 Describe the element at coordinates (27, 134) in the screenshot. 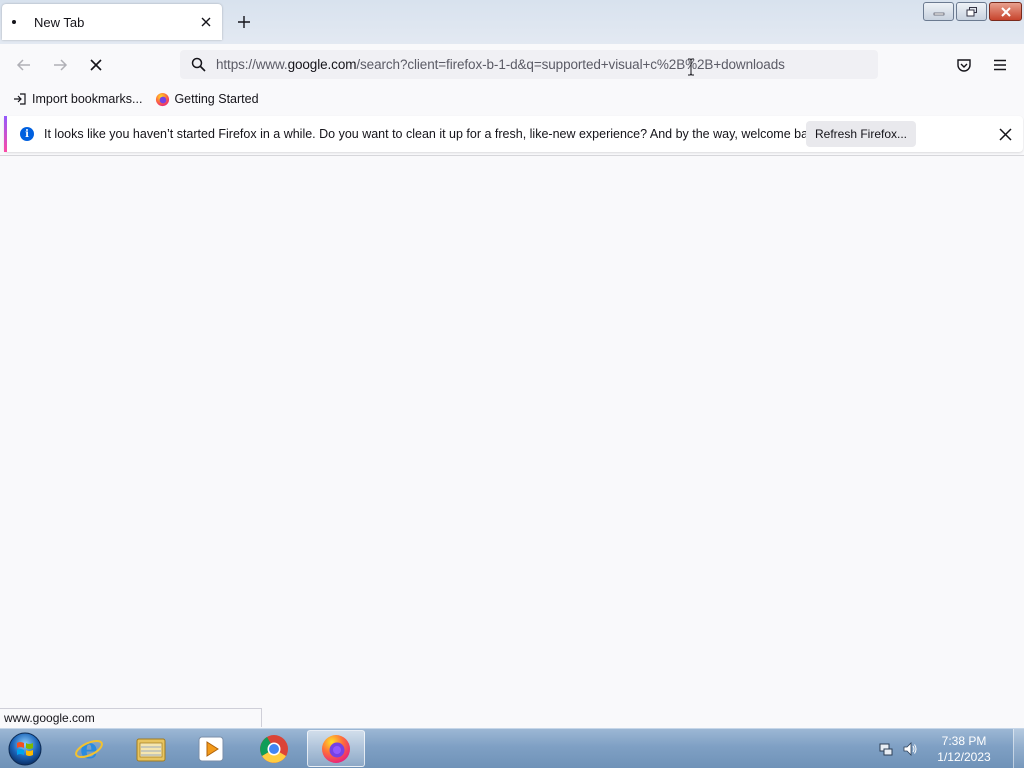

I see `info-icon: i` at that location.